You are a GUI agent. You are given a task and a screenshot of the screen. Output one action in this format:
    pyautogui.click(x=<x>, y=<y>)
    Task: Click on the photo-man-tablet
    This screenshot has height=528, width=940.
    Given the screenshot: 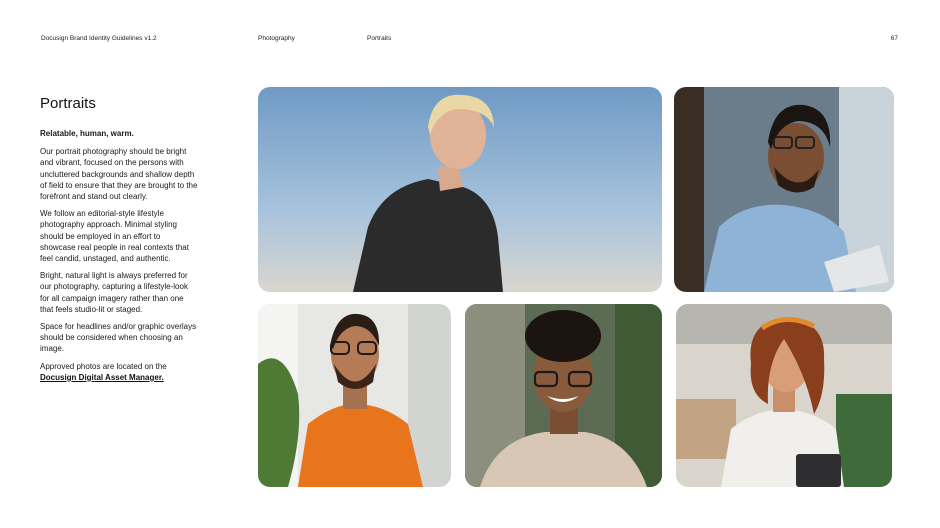 What is the action you would take?
    pyautogui.click(x=784, y=189)
    